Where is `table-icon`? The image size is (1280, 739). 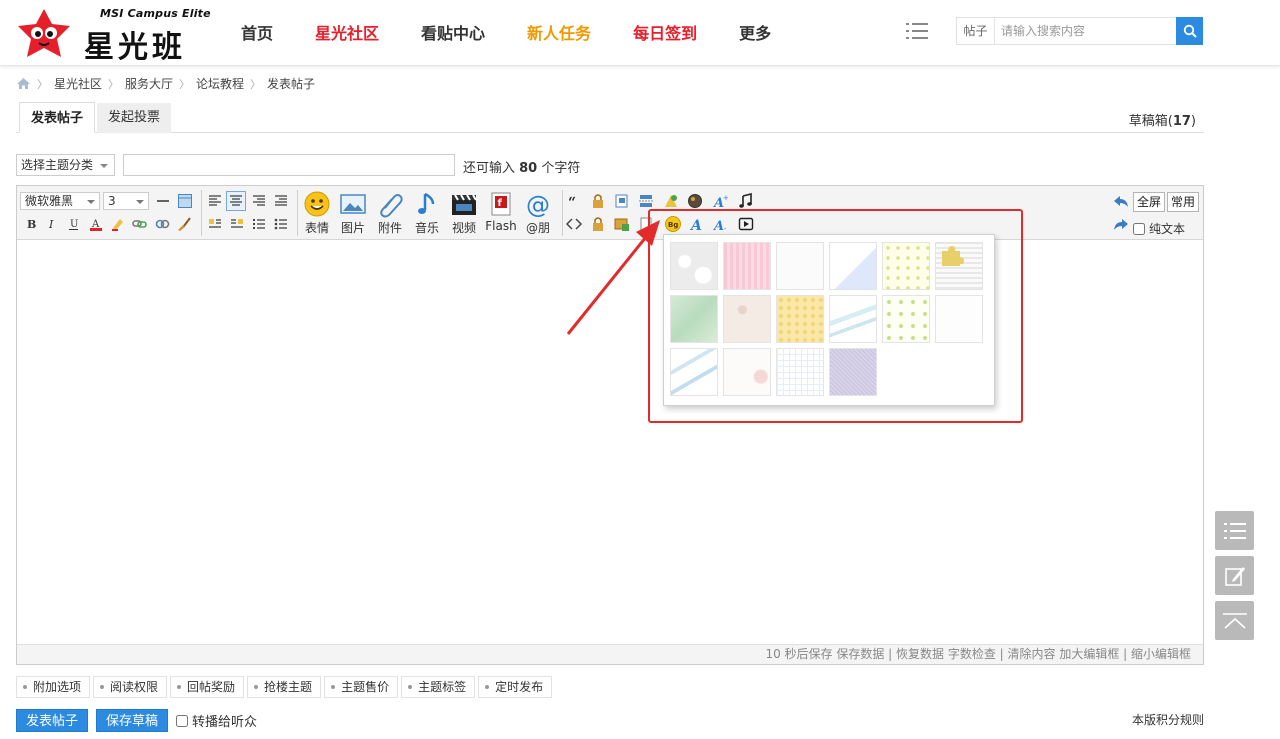
table-icon is located at coordinates (185, 201).